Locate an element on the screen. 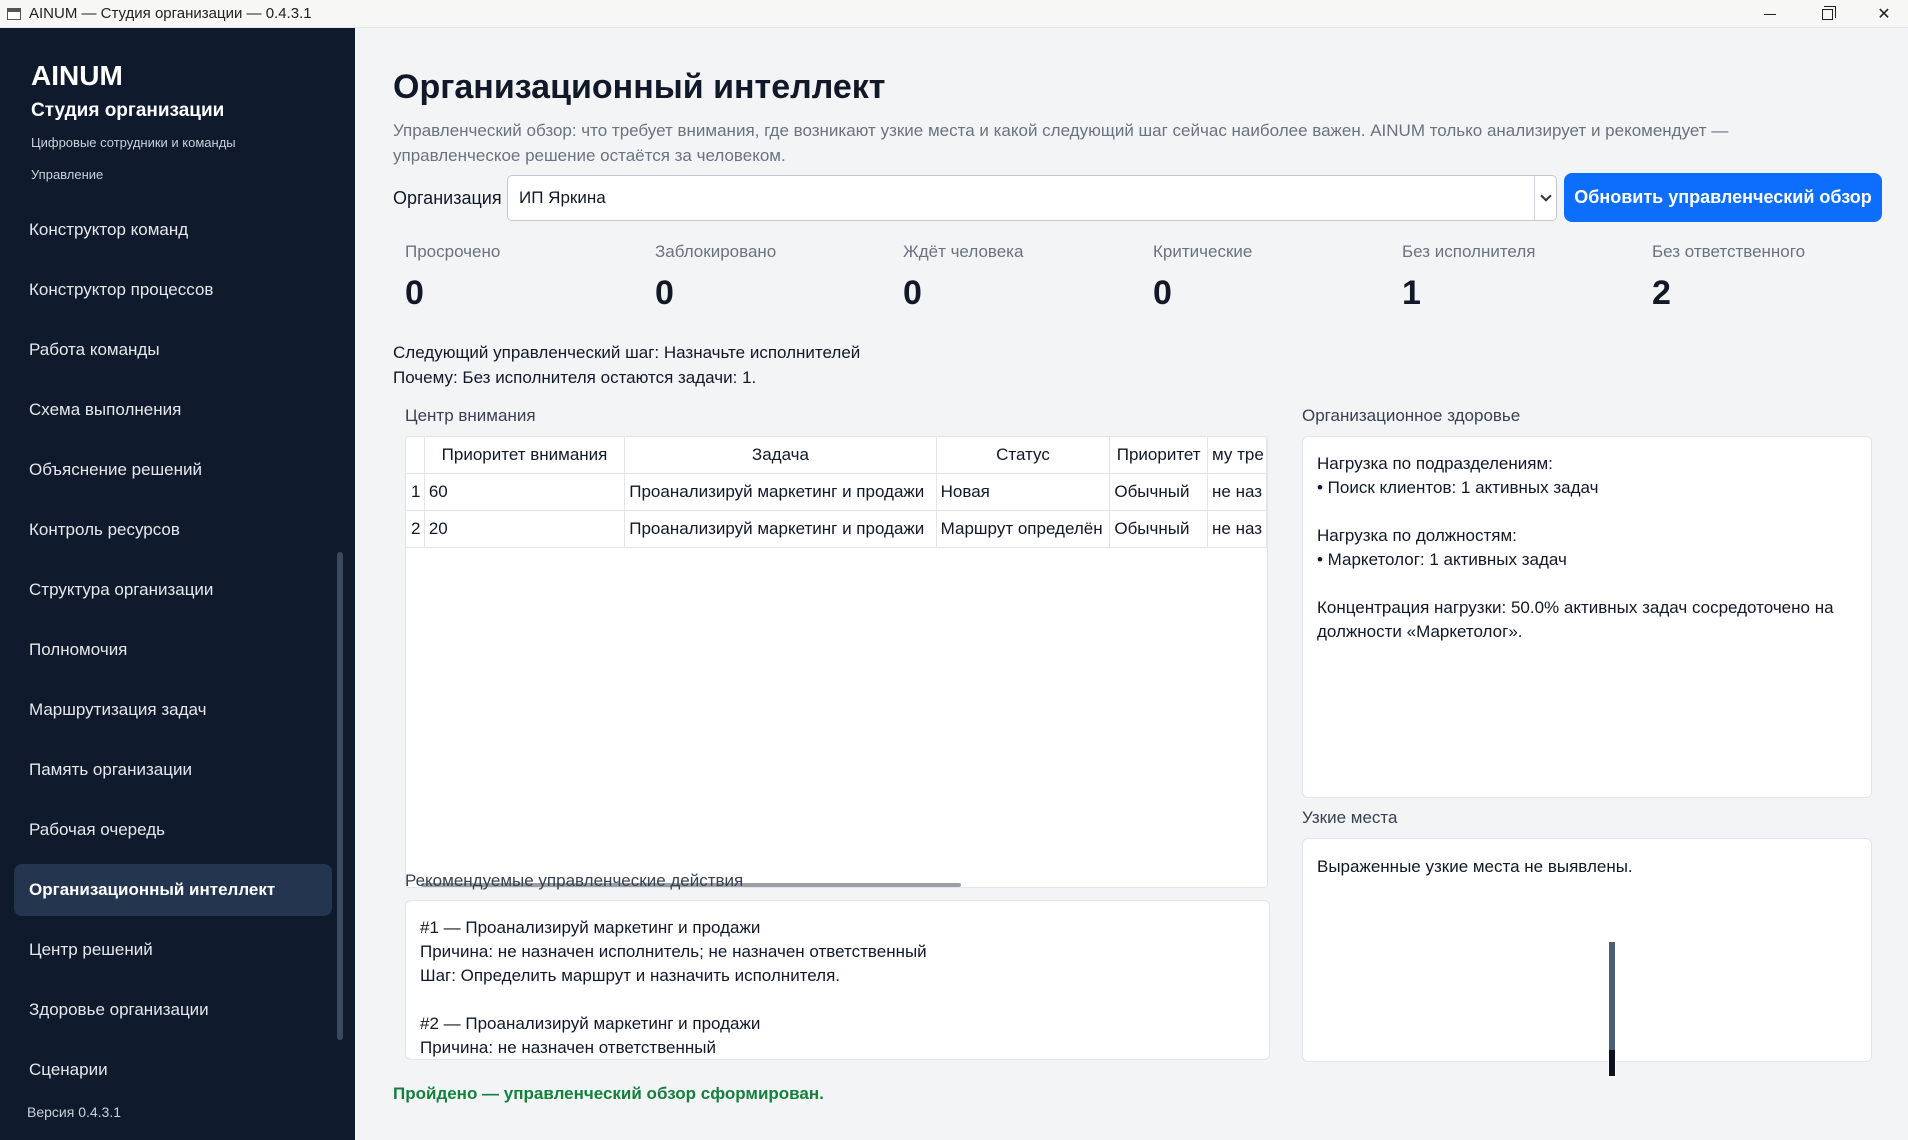 The width and height of the screenshot is (1908, 1140). sidebar-item-team-builder: Конструктор команд is located at coordinates (173, 230).